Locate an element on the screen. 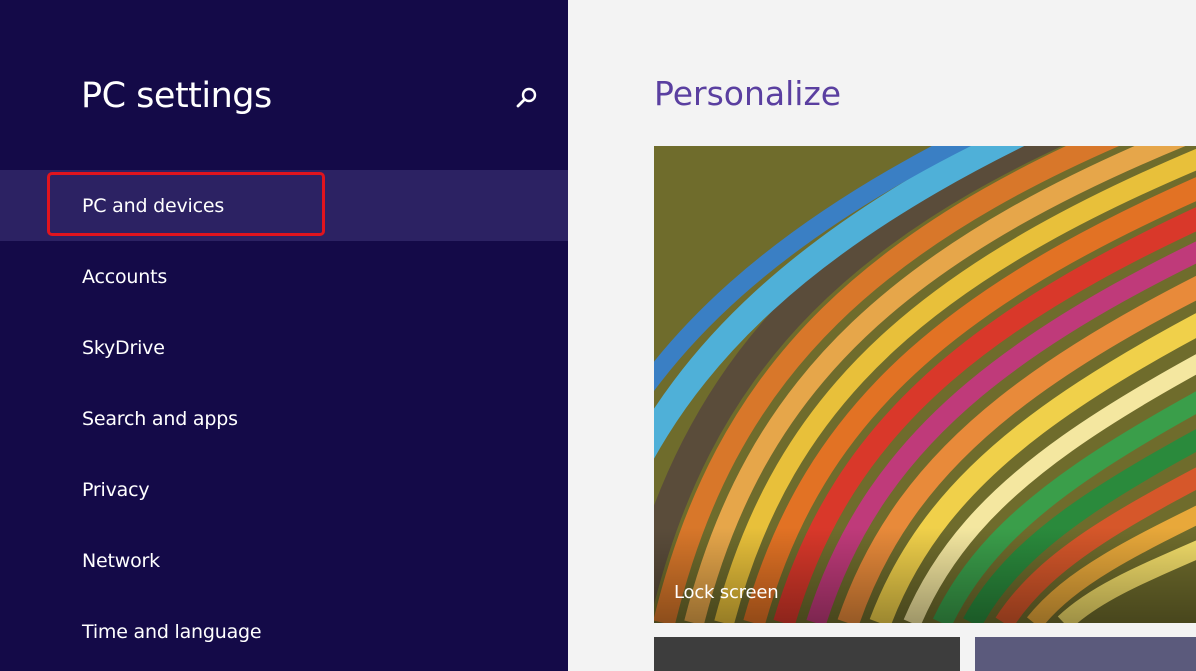  nav-item-label: Time and language is located at coordinates (172, 631).